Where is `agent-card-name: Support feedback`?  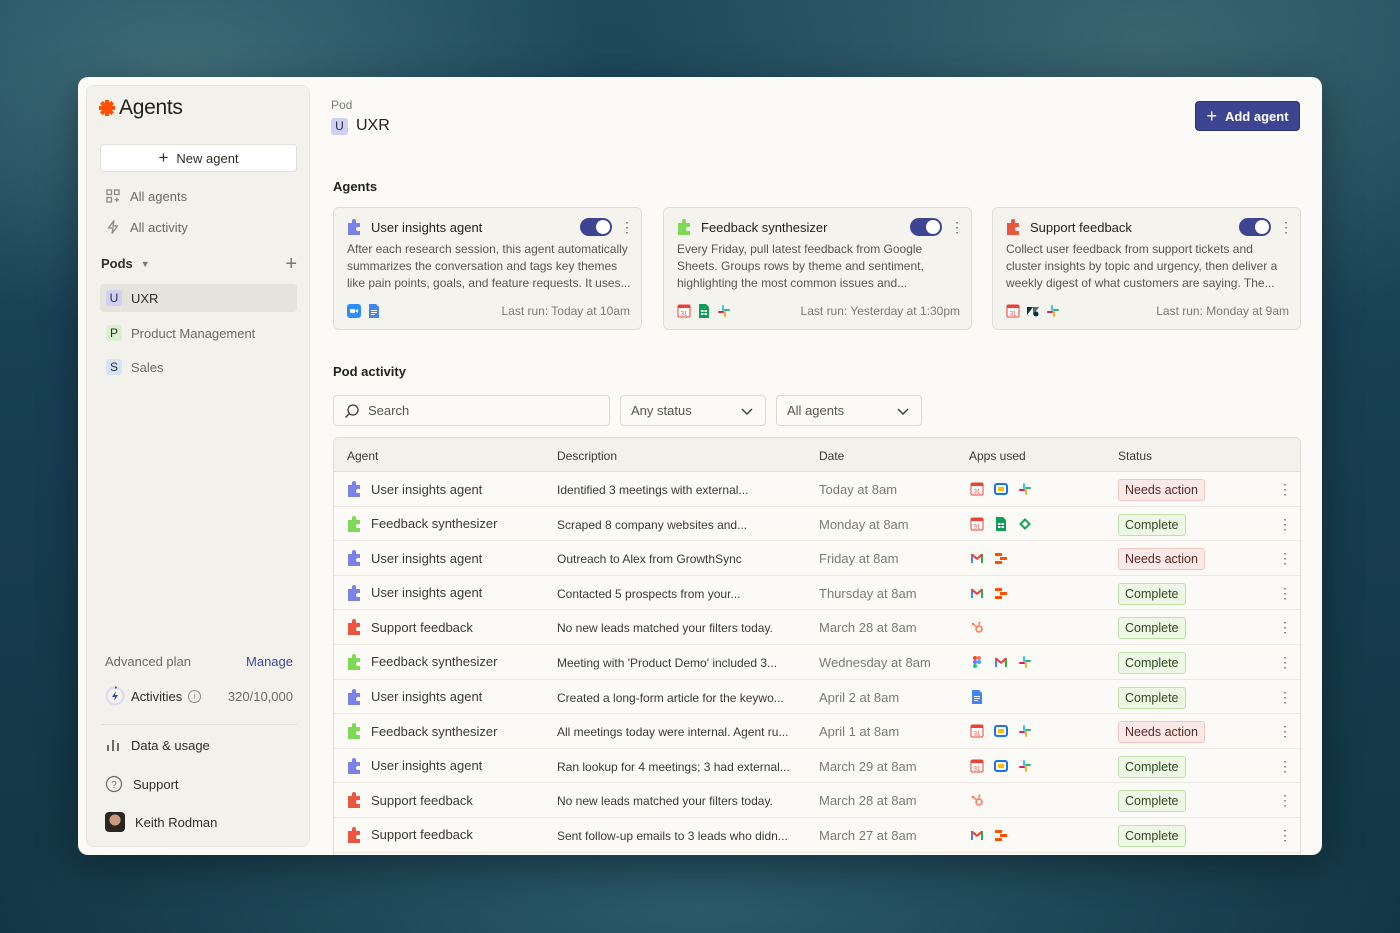 agent-card-name: Support feedback is located at coordinates (1081, 227).